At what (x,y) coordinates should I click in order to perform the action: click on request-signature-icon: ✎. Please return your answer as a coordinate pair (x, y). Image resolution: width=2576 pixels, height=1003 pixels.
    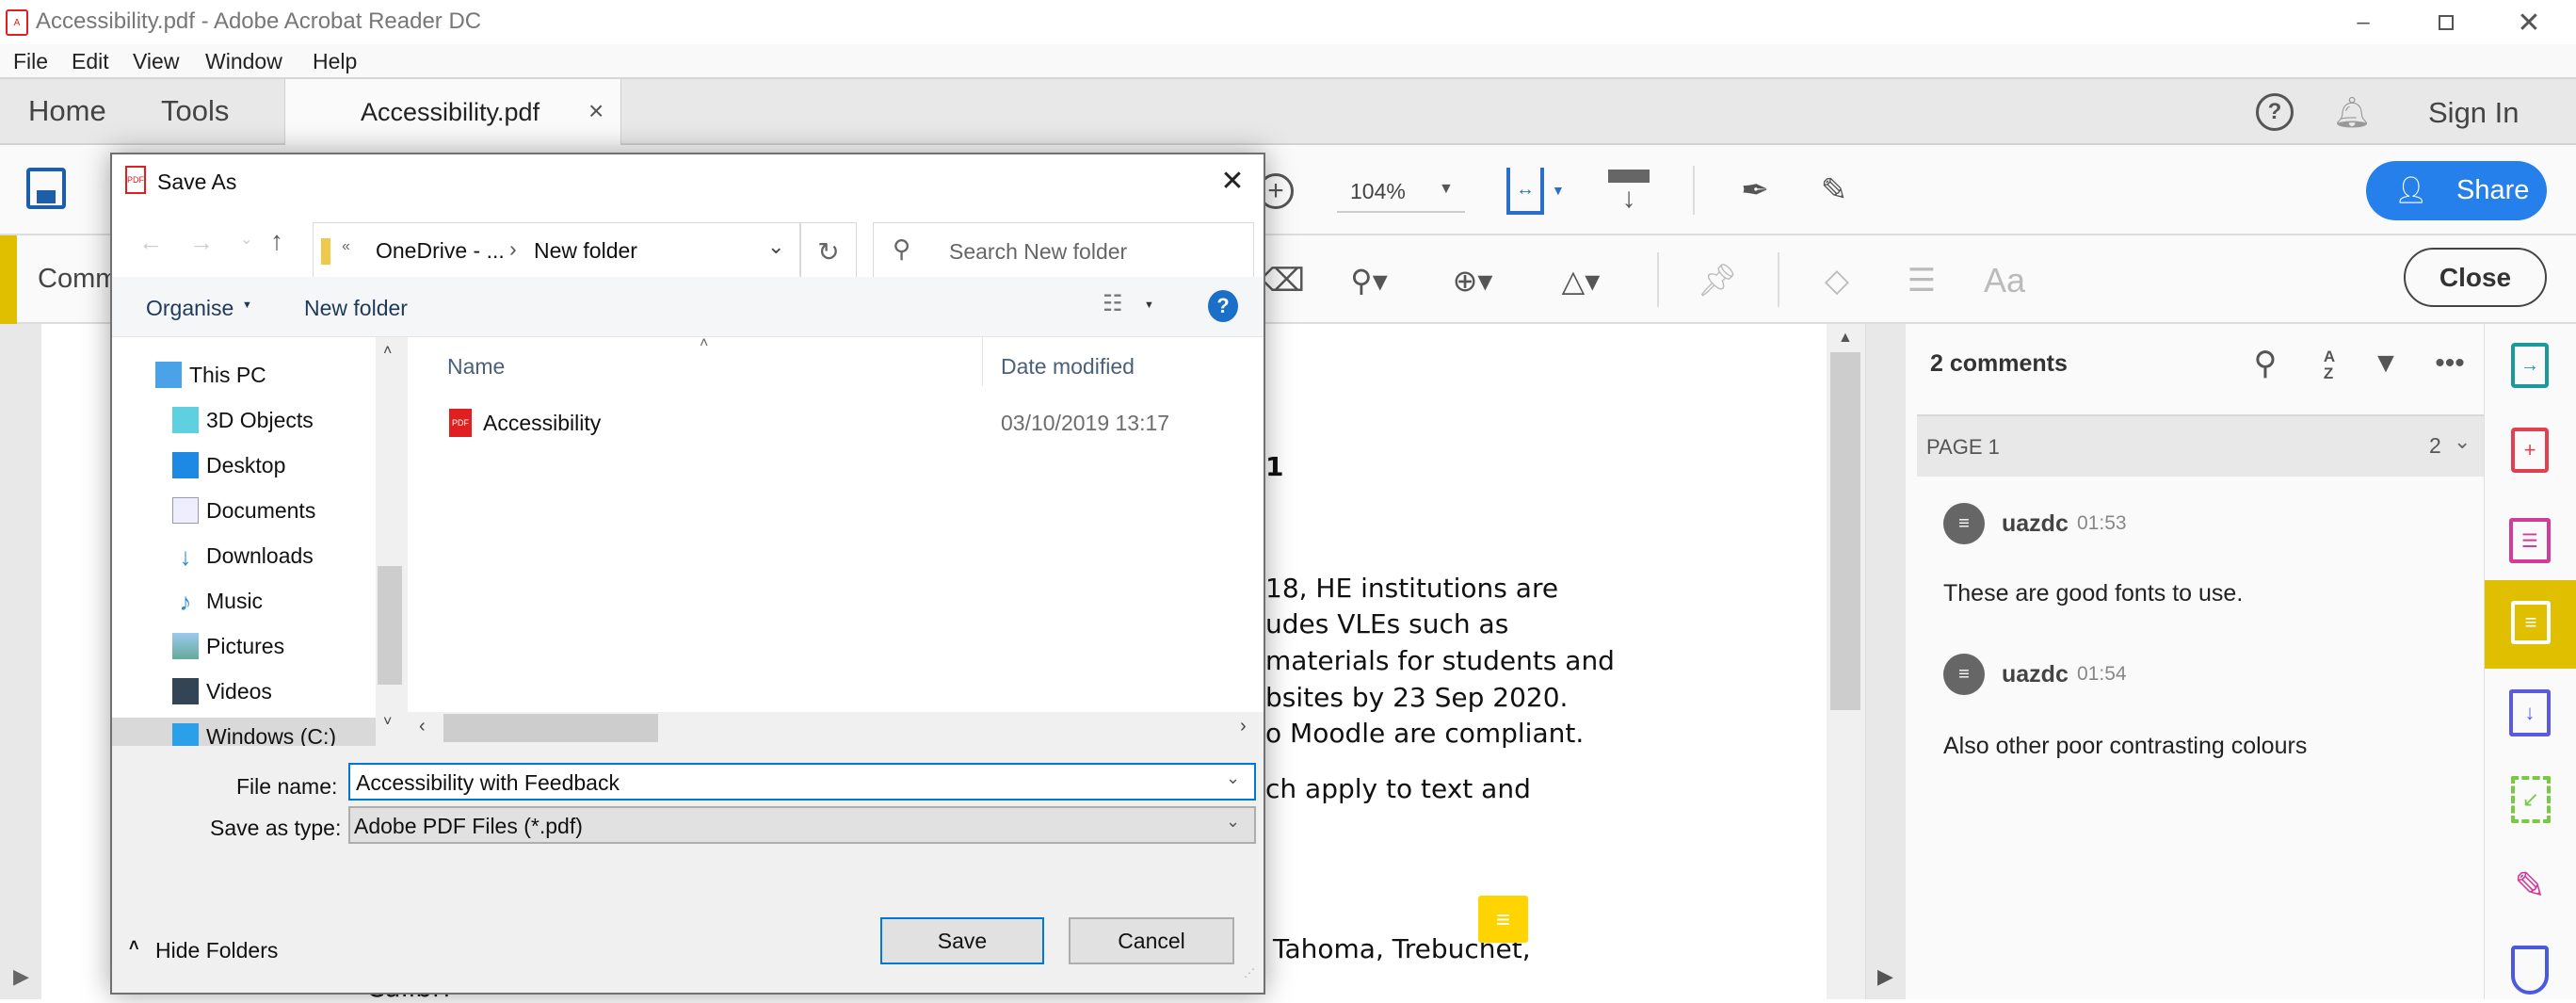
    Looking at the image, I should click on (2529, 886).